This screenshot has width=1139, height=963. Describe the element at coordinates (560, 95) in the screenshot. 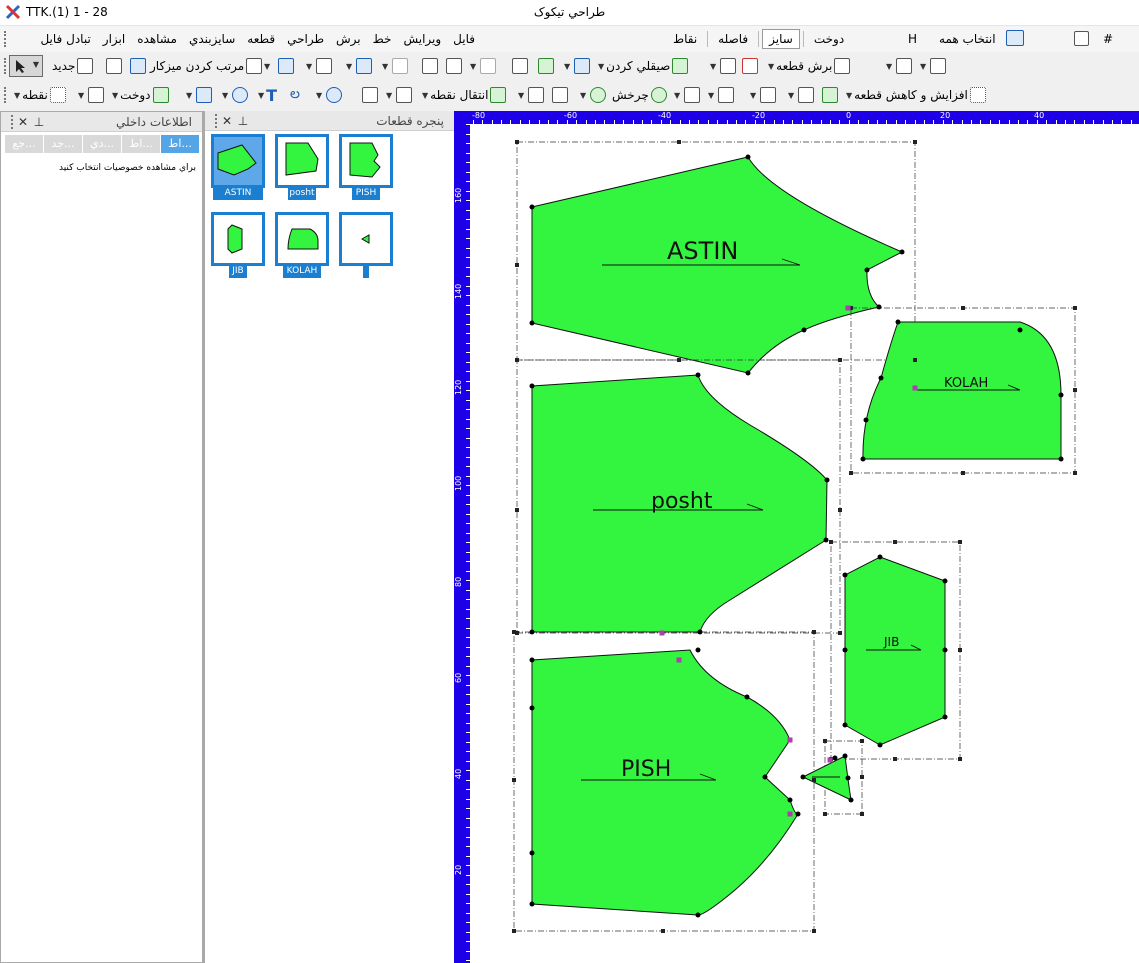

I see `frame-button` at that location.